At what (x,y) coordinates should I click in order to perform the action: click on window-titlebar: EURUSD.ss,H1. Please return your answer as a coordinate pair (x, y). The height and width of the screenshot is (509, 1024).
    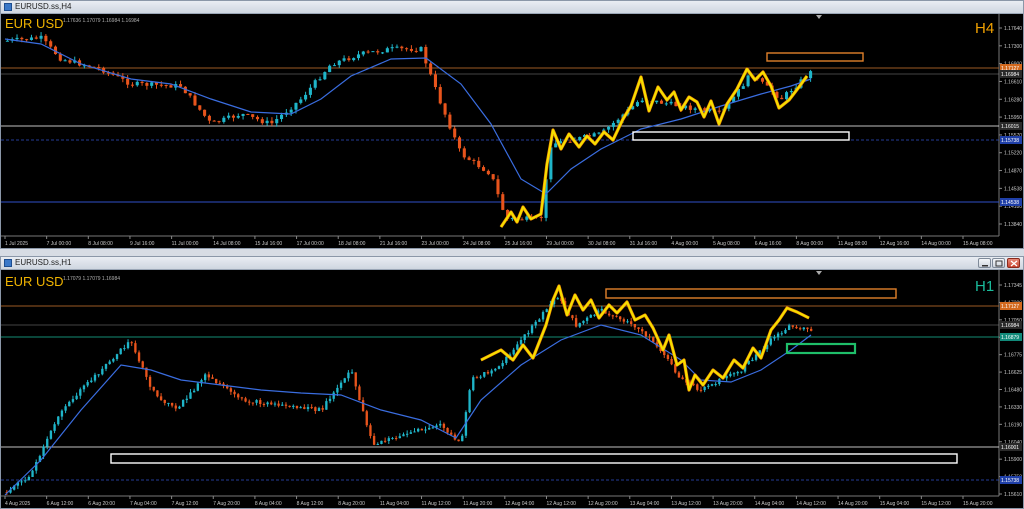
    Looking at the image, I should click on (512, 263).